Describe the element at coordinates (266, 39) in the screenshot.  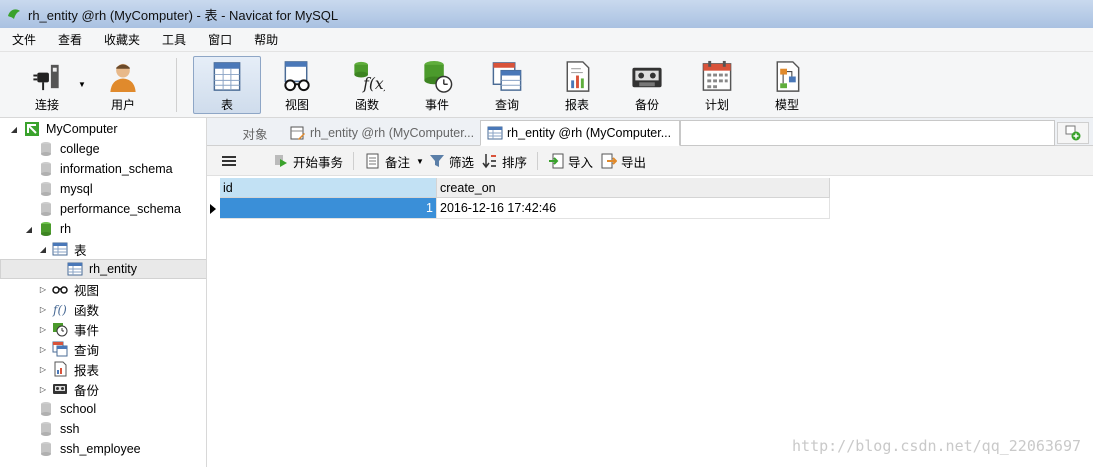
I see `menu-help: 帮助` at that location.